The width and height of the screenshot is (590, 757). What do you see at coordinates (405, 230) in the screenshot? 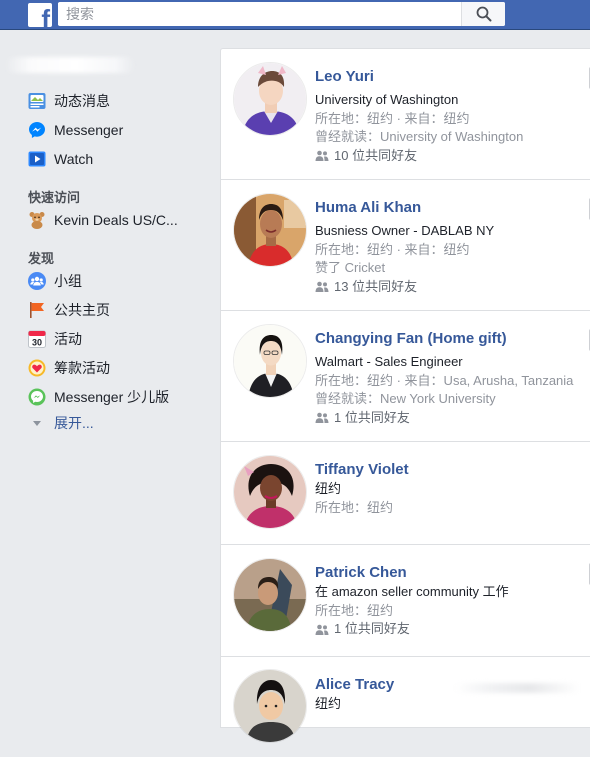
I see `person-detail: Busniess Owner - DABLAB NY` at bounding box center [405, 230].